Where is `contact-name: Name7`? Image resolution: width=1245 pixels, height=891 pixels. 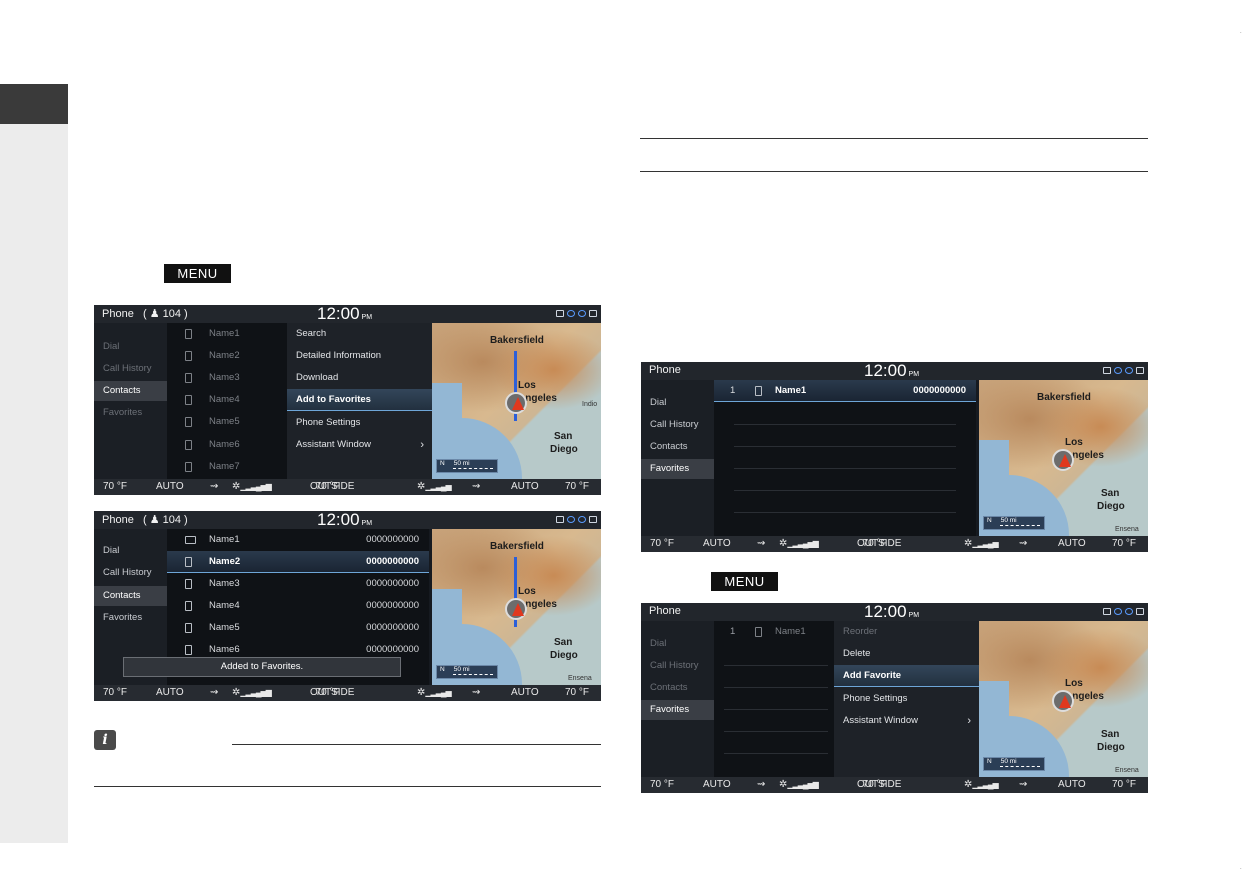
contact-name: Name7 is located at coordinates (224, 466).